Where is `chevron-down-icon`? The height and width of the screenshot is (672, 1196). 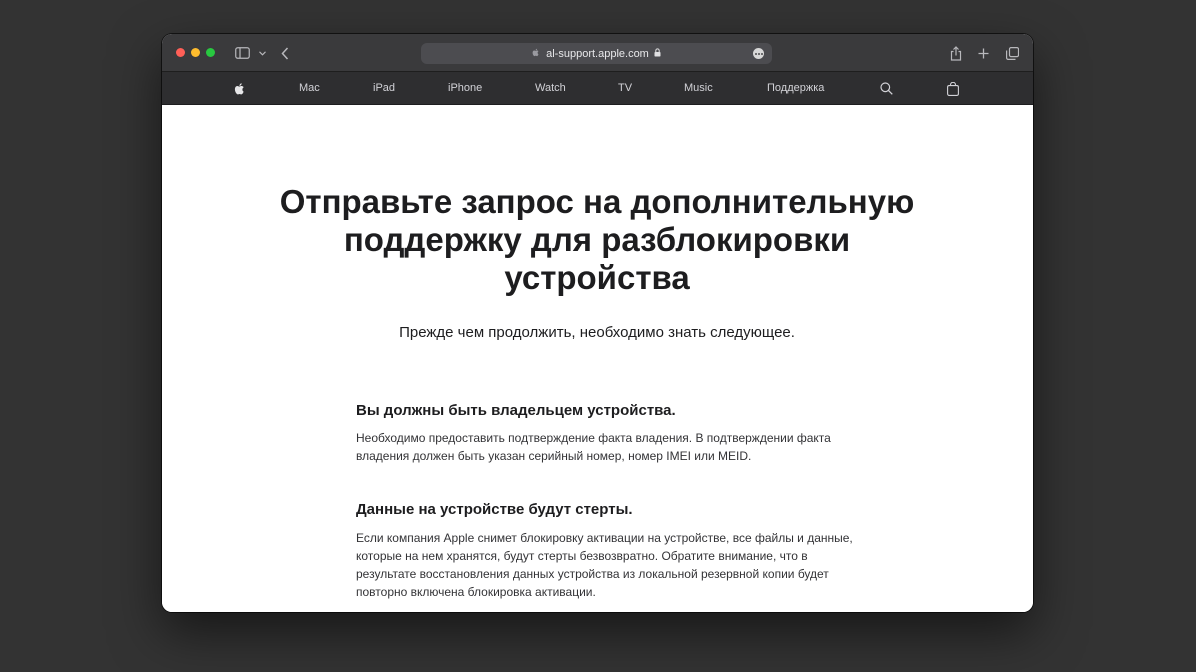 chevron-down-icon is located at coordinates (262, 53).